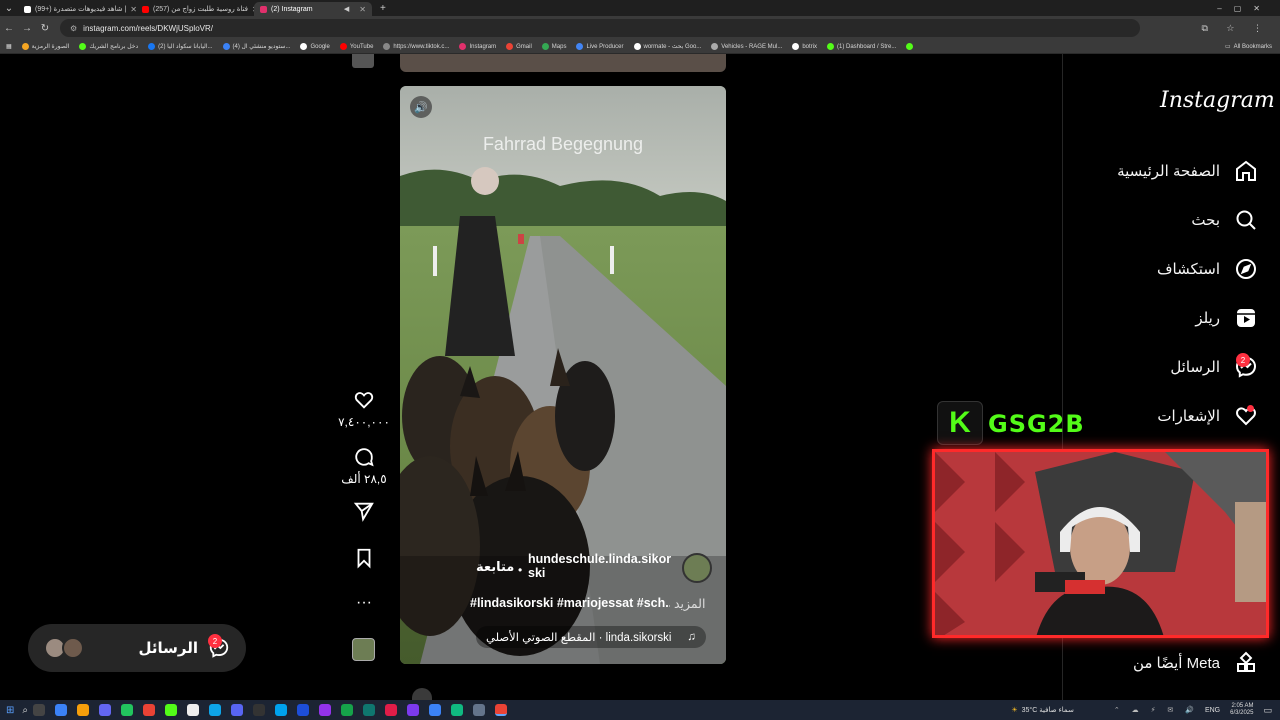  I want to click on site-info-icon: ⚙, so click(73, 28).